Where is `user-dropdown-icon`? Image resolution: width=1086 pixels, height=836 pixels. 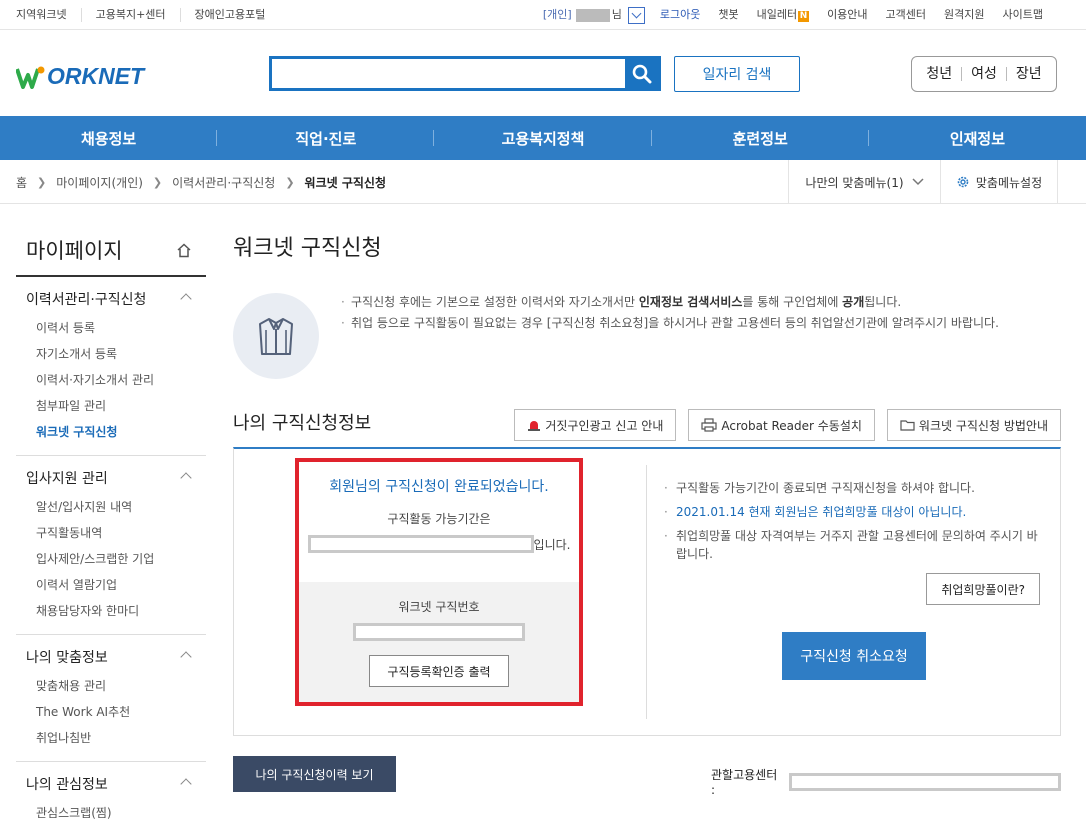
user-dropdown-icon is located at coordinates (636, 15).